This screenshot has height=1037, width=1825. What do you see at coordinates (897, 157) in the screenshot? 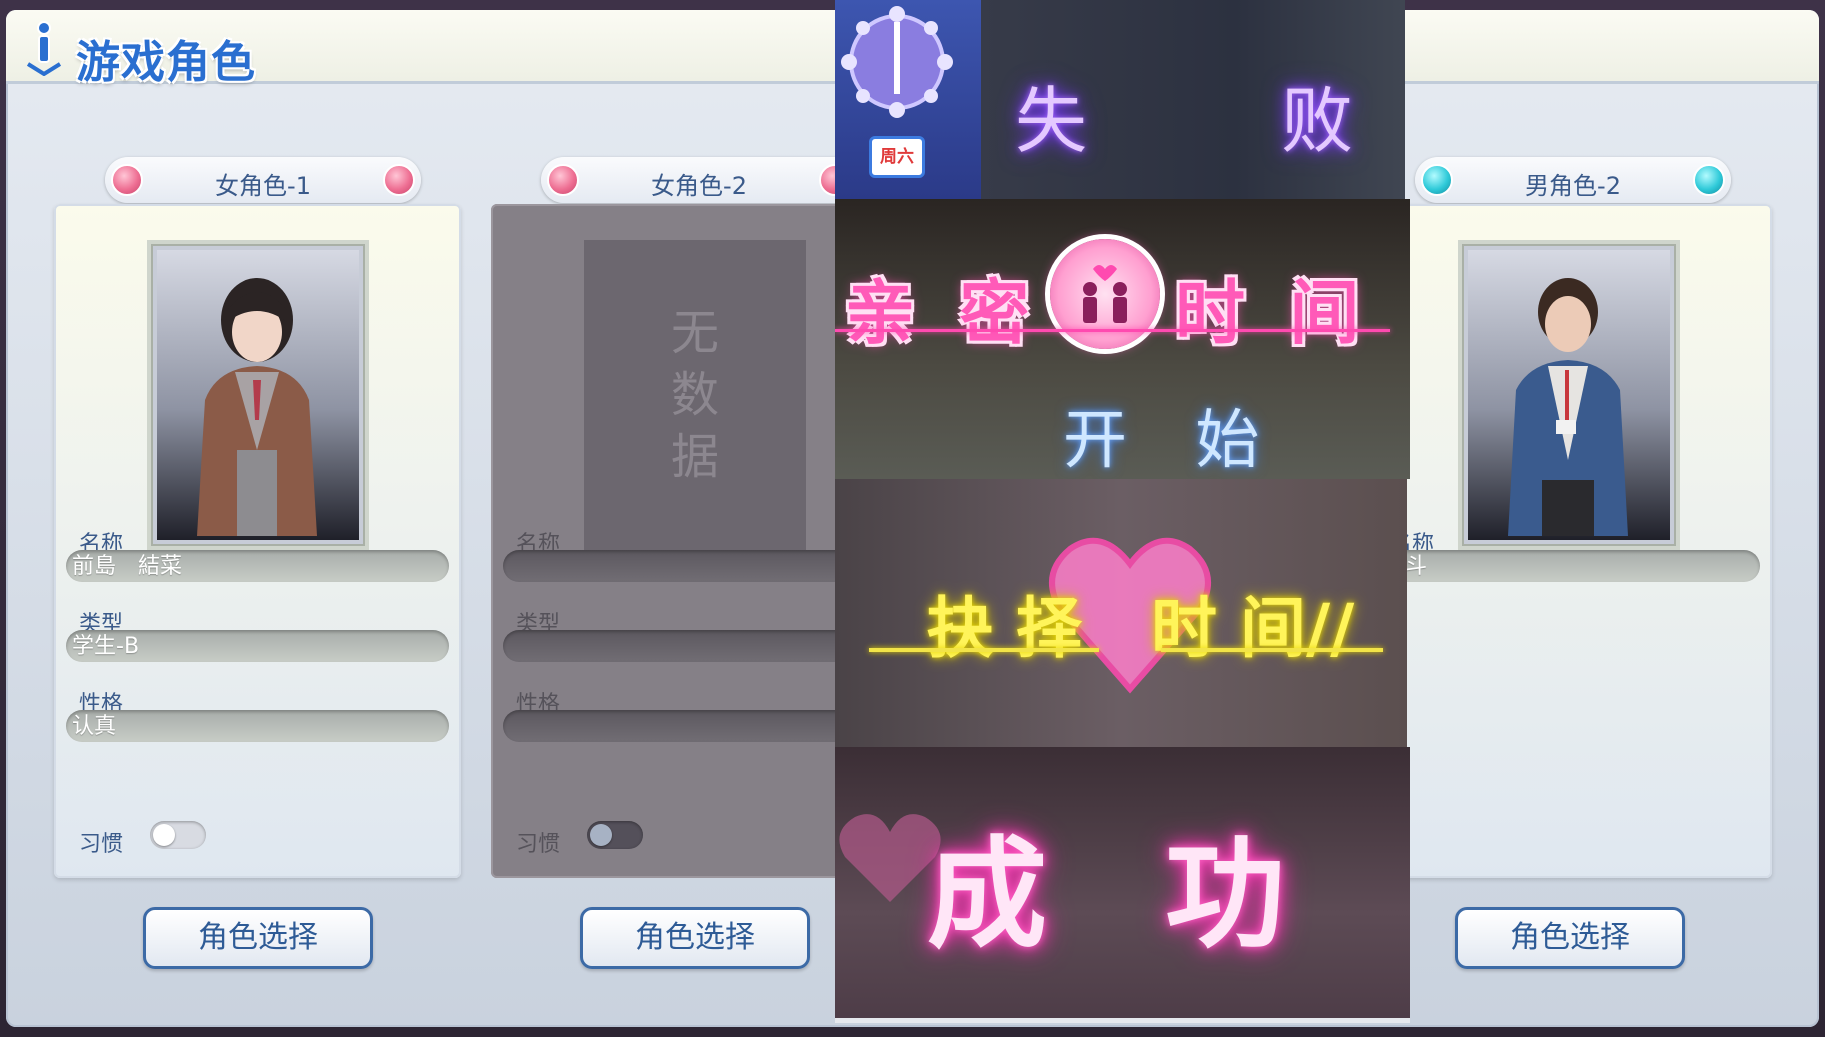
I see `weekday-badge: 周六` at bounding box center [897, 157].